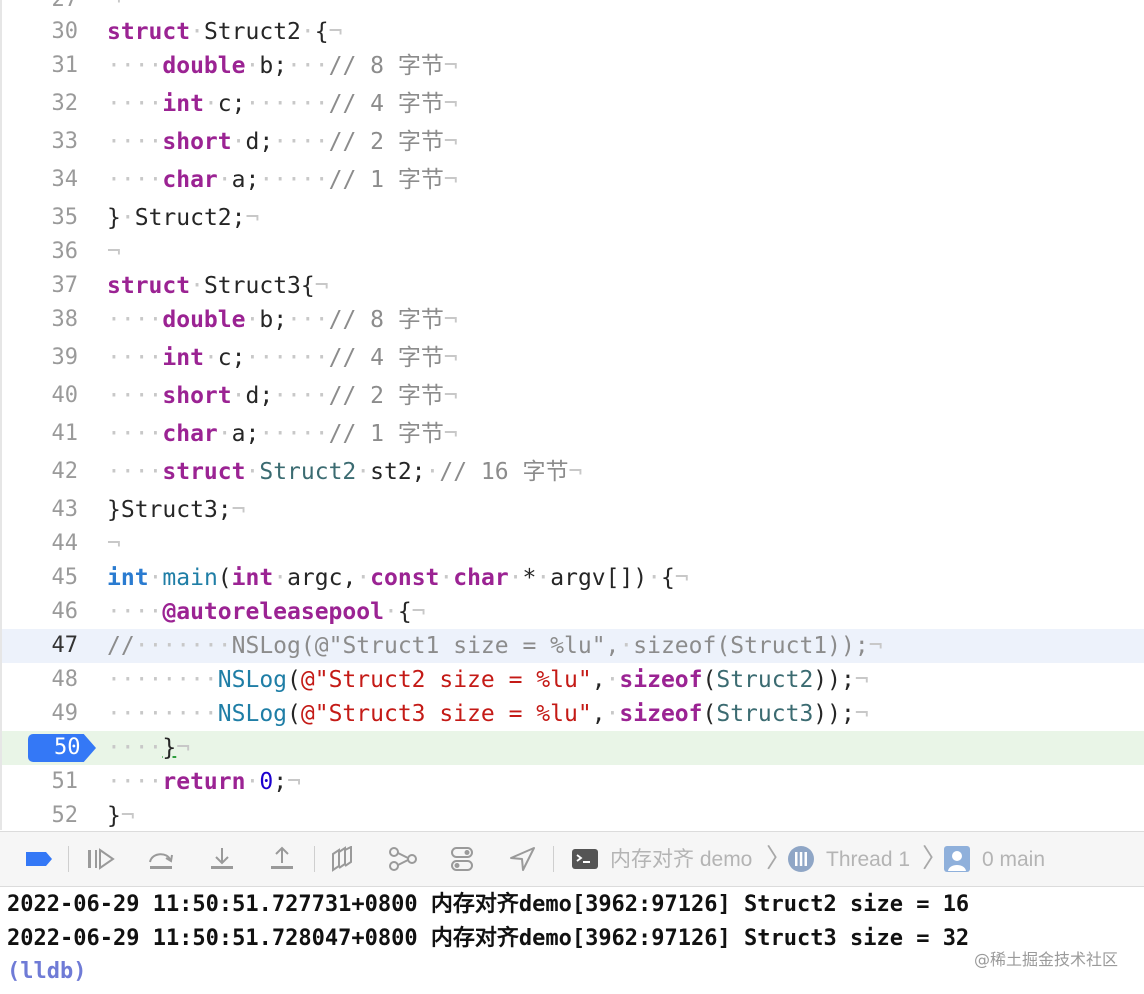 The height and width of the screenshot is (994, 1144). I want to click on breakpoints-toggle-icon, so click(39, 859).